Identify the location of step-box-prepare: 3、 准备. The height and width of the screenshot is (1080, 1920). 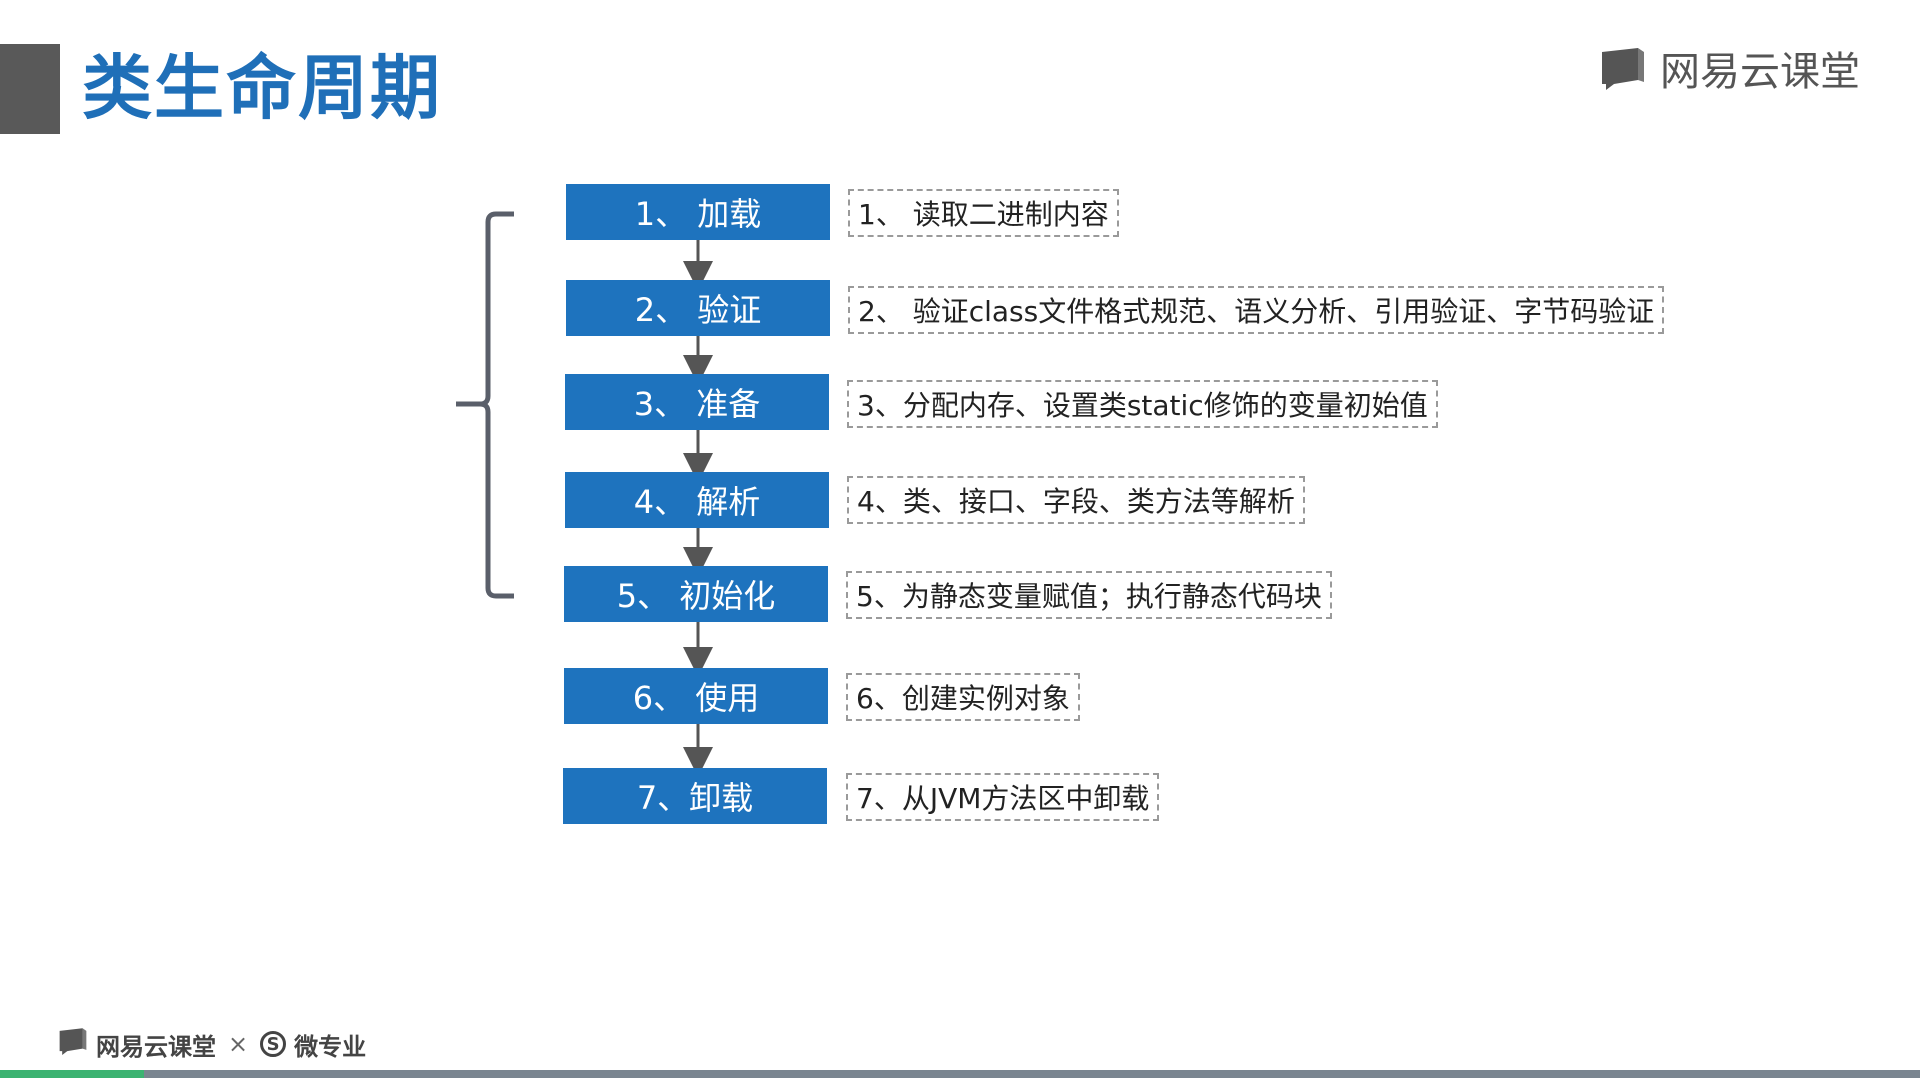
(697, 402).